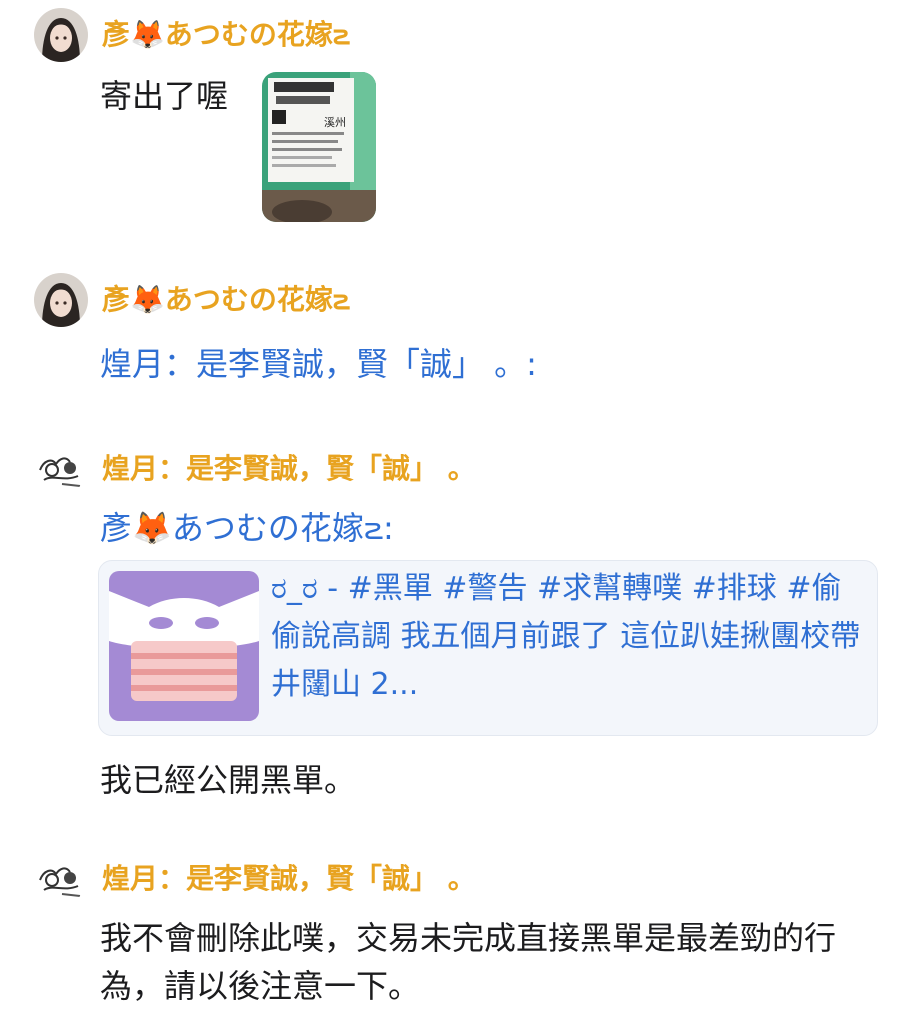 This screenshot has height=1024, width=914. What do you see at coordinates (335, 122) in the screenshot?
I see `svg-text: 溪州` at bounding box center [335, 122].